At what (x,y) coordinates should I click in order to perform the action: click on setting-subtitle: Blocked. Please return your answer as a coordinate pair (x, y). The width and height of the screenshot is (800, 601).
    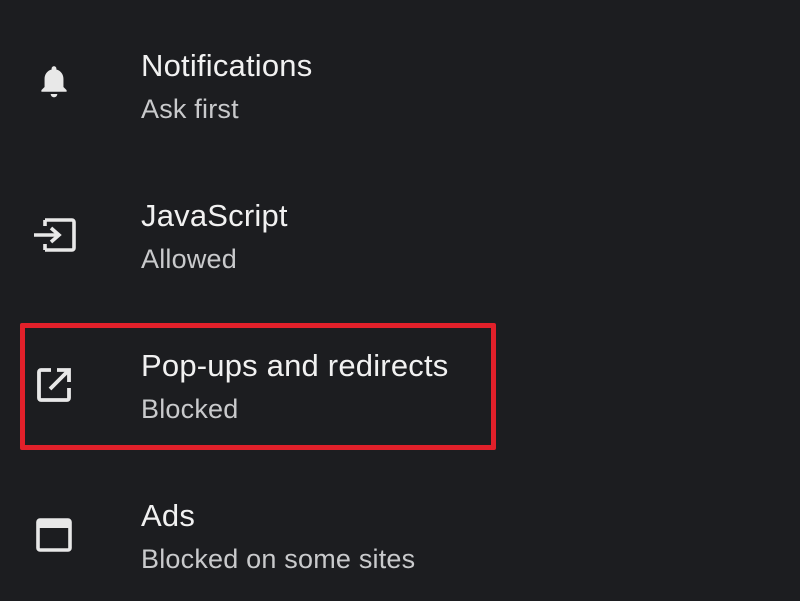
    Looking at the image, I should click on (190, 409).